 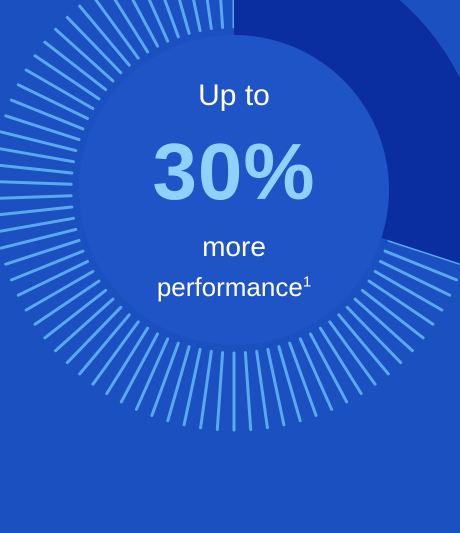 What do you see at coordinates (307, 282) in the screenshot?
I see `footnote-marker: 1` at bounding box center [307, 282].